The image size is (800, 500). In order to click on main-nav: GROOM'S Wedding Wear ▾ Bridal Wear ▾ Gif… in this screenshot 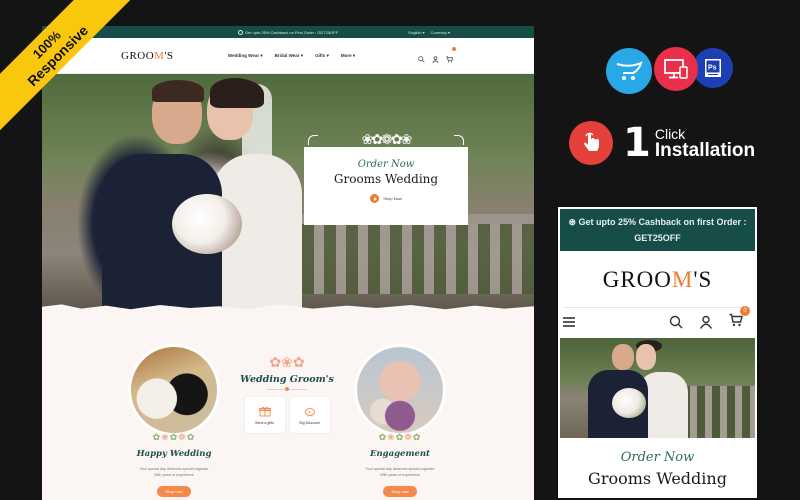, I will do `click(288, 56)`.